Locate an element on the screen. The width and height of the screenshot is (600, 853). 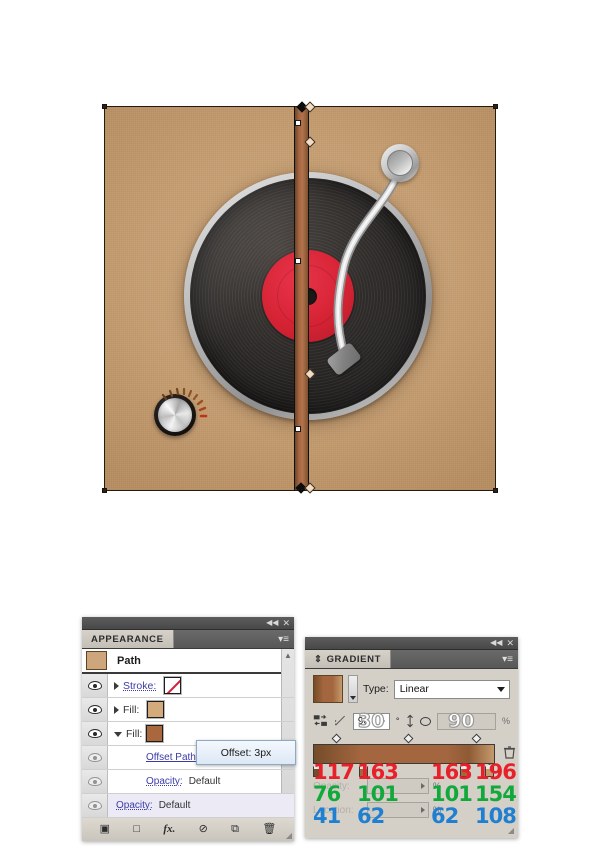
visibility-toggle-stroke is located at coordinates (95, 685).